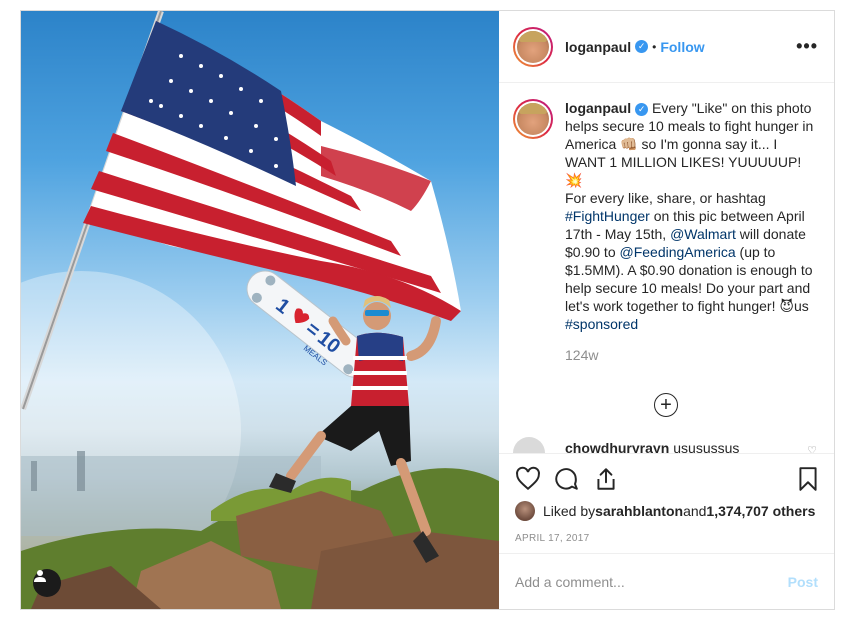 This screenshot has height=618, width=850. Describe the element at coordinates (598, 47) in the screenshot. I see `header-username: loganpaul` at that location.